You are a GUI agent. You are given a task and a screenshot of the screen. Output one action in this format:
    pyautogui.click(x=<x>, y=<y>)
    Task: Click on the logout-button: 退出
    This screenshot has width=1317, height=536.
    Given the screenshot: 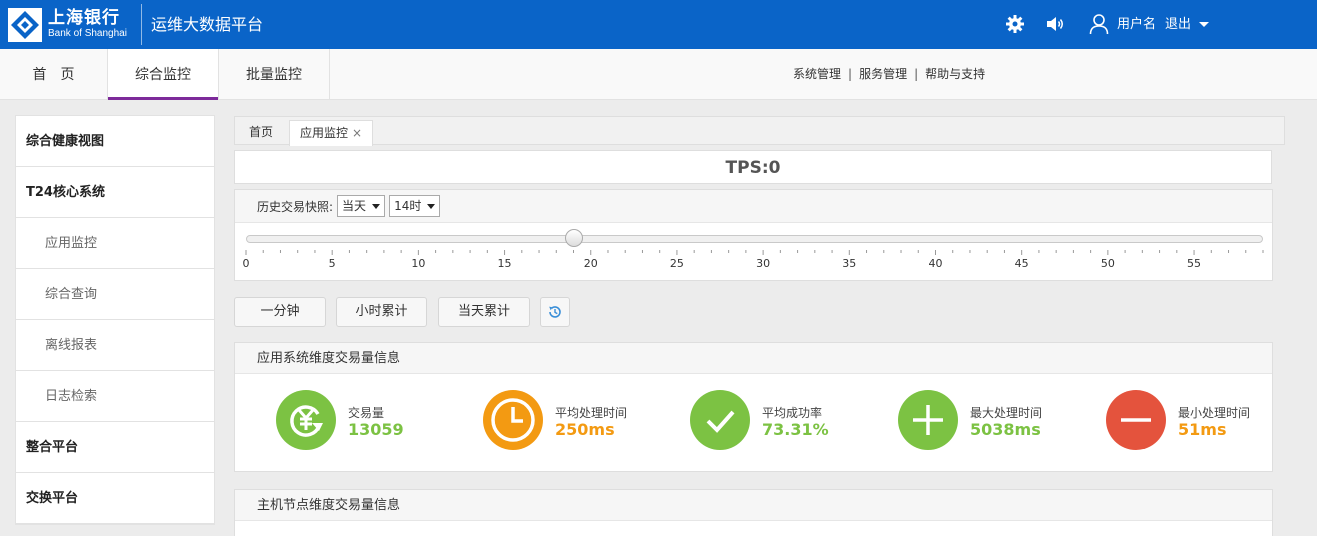 What is the action you would take?
    pyautogui.click(x=1187, y=24)
    